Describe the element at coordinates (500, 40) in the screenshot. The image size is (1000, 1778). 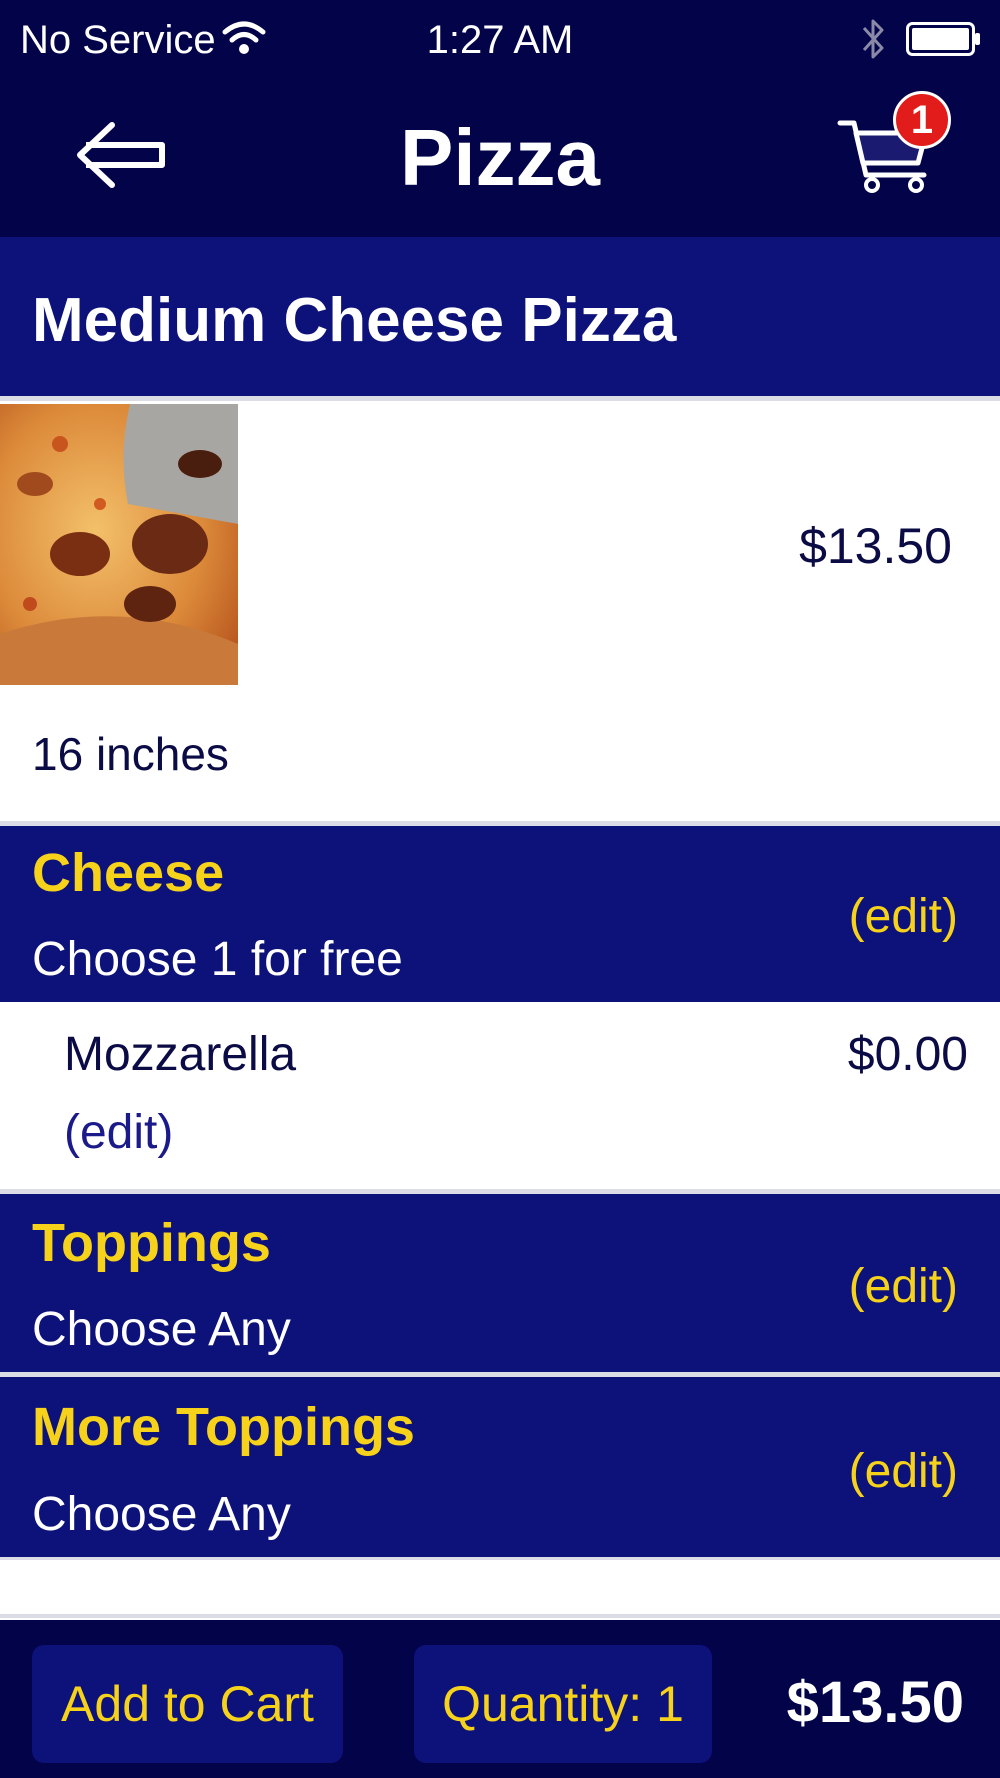
I see `status-time: 1:27 AM` at that location.